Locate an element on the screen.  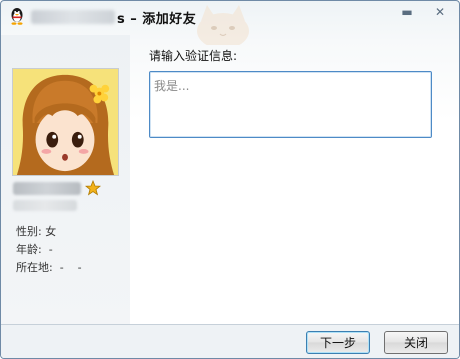
close-button: 关闭 is located at coordinates (416, 342).